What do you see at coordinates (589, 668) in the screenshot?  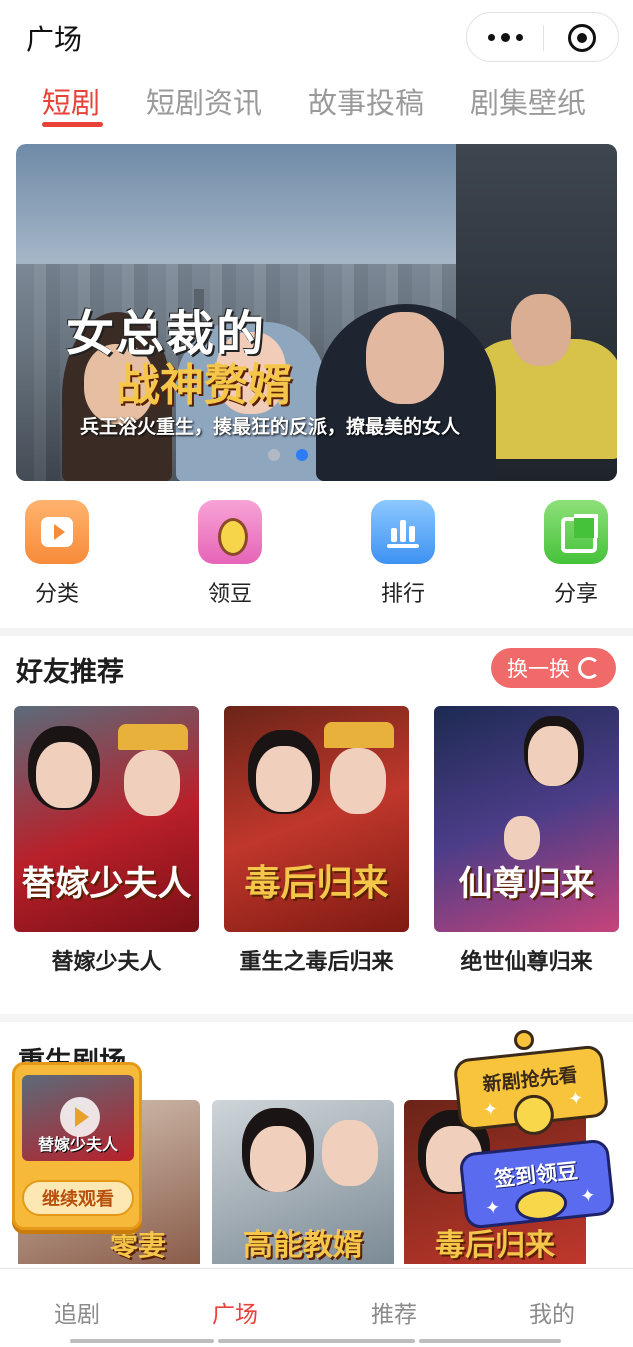 I see `refresh-icon` at bounding box center [589, 668].